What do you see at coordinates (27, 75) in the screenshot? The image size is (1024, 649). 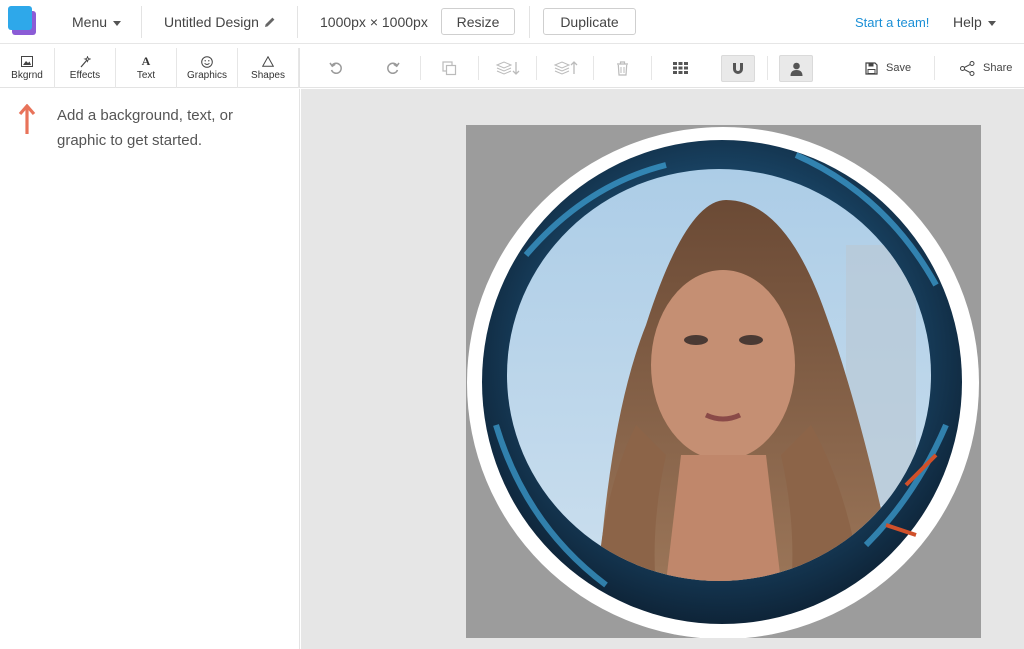 I see `tab-label: Bkgrnd` at bounding box center [27, 75].